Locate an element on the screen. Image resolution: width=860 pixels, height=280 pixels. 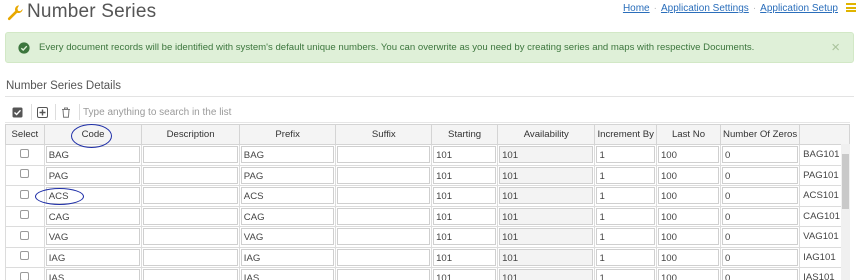
prefix-field: PAG is located at coordinates (287, 175).